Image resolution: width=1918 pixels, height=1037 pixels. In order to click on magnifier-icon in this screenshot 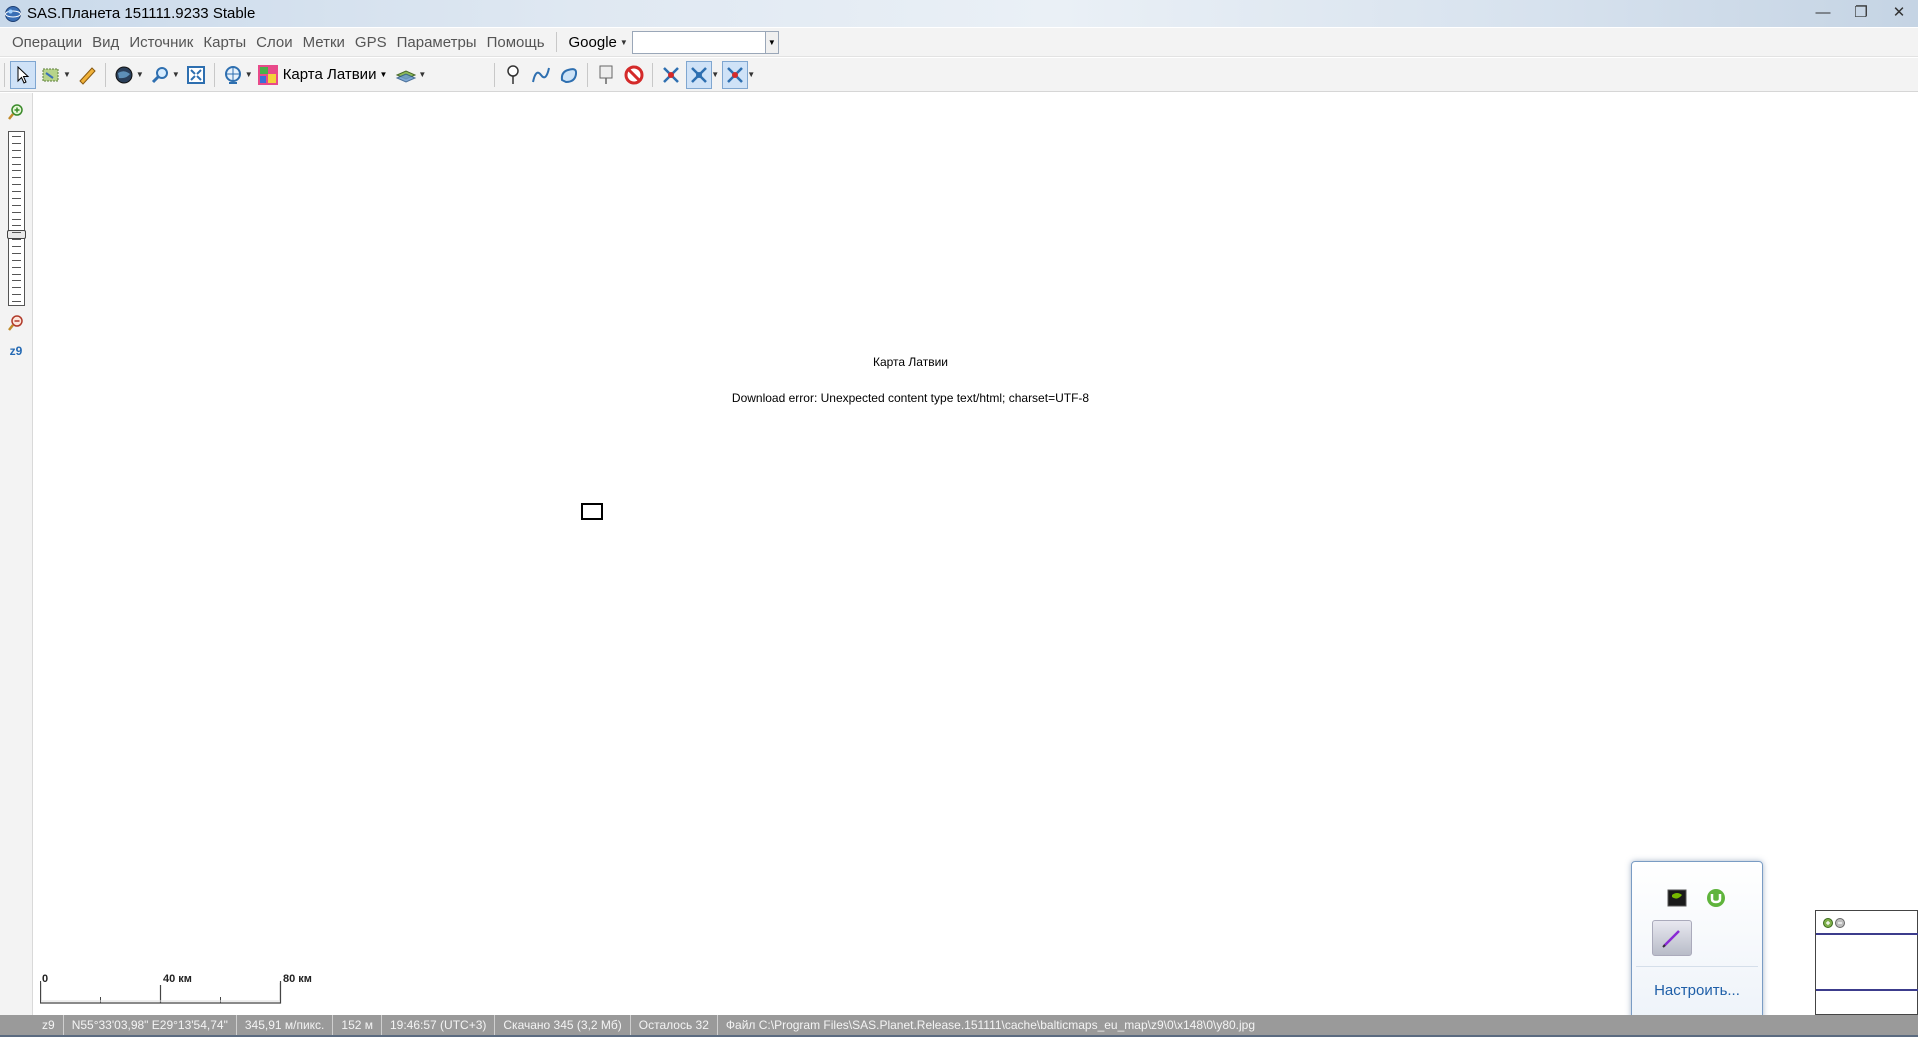, I will do `click(159, 74)`.